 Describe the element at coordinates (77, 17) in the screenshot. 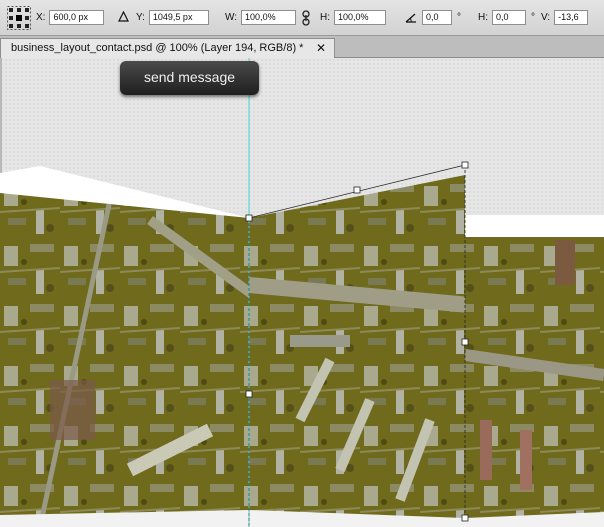

I see `x-field: 600,0 px` at that location.